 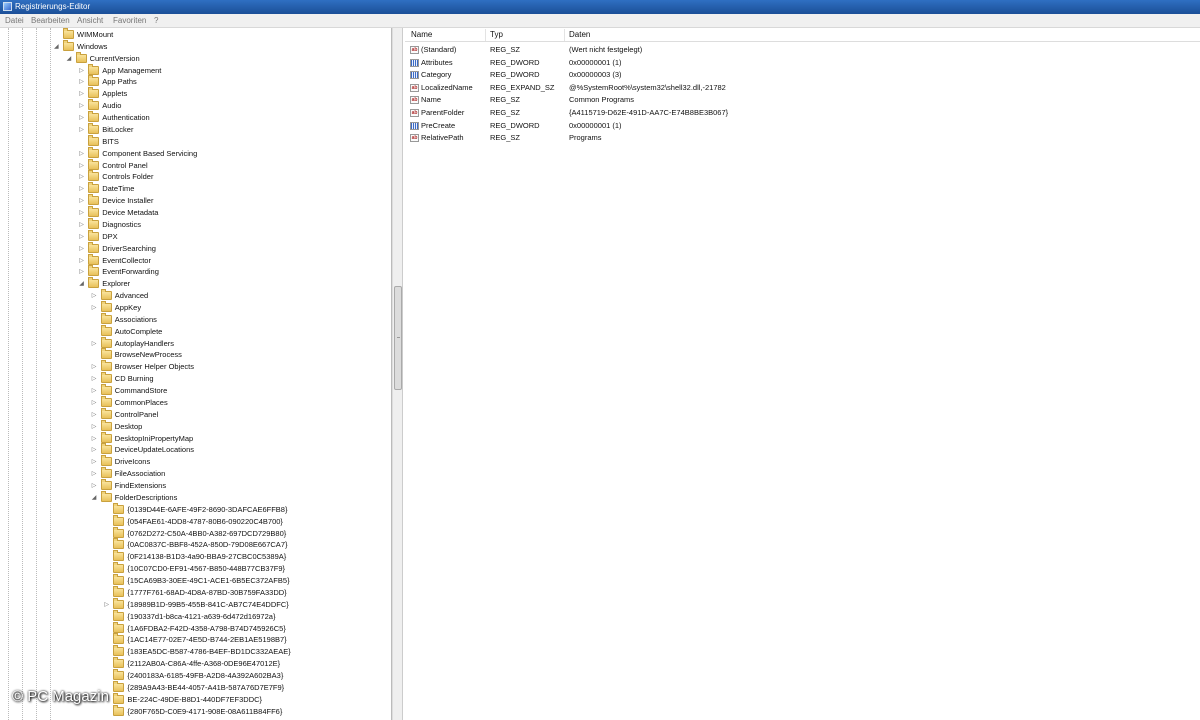 I want to click on menu-ansicht: Ansicht, so click(x=90, y=21).